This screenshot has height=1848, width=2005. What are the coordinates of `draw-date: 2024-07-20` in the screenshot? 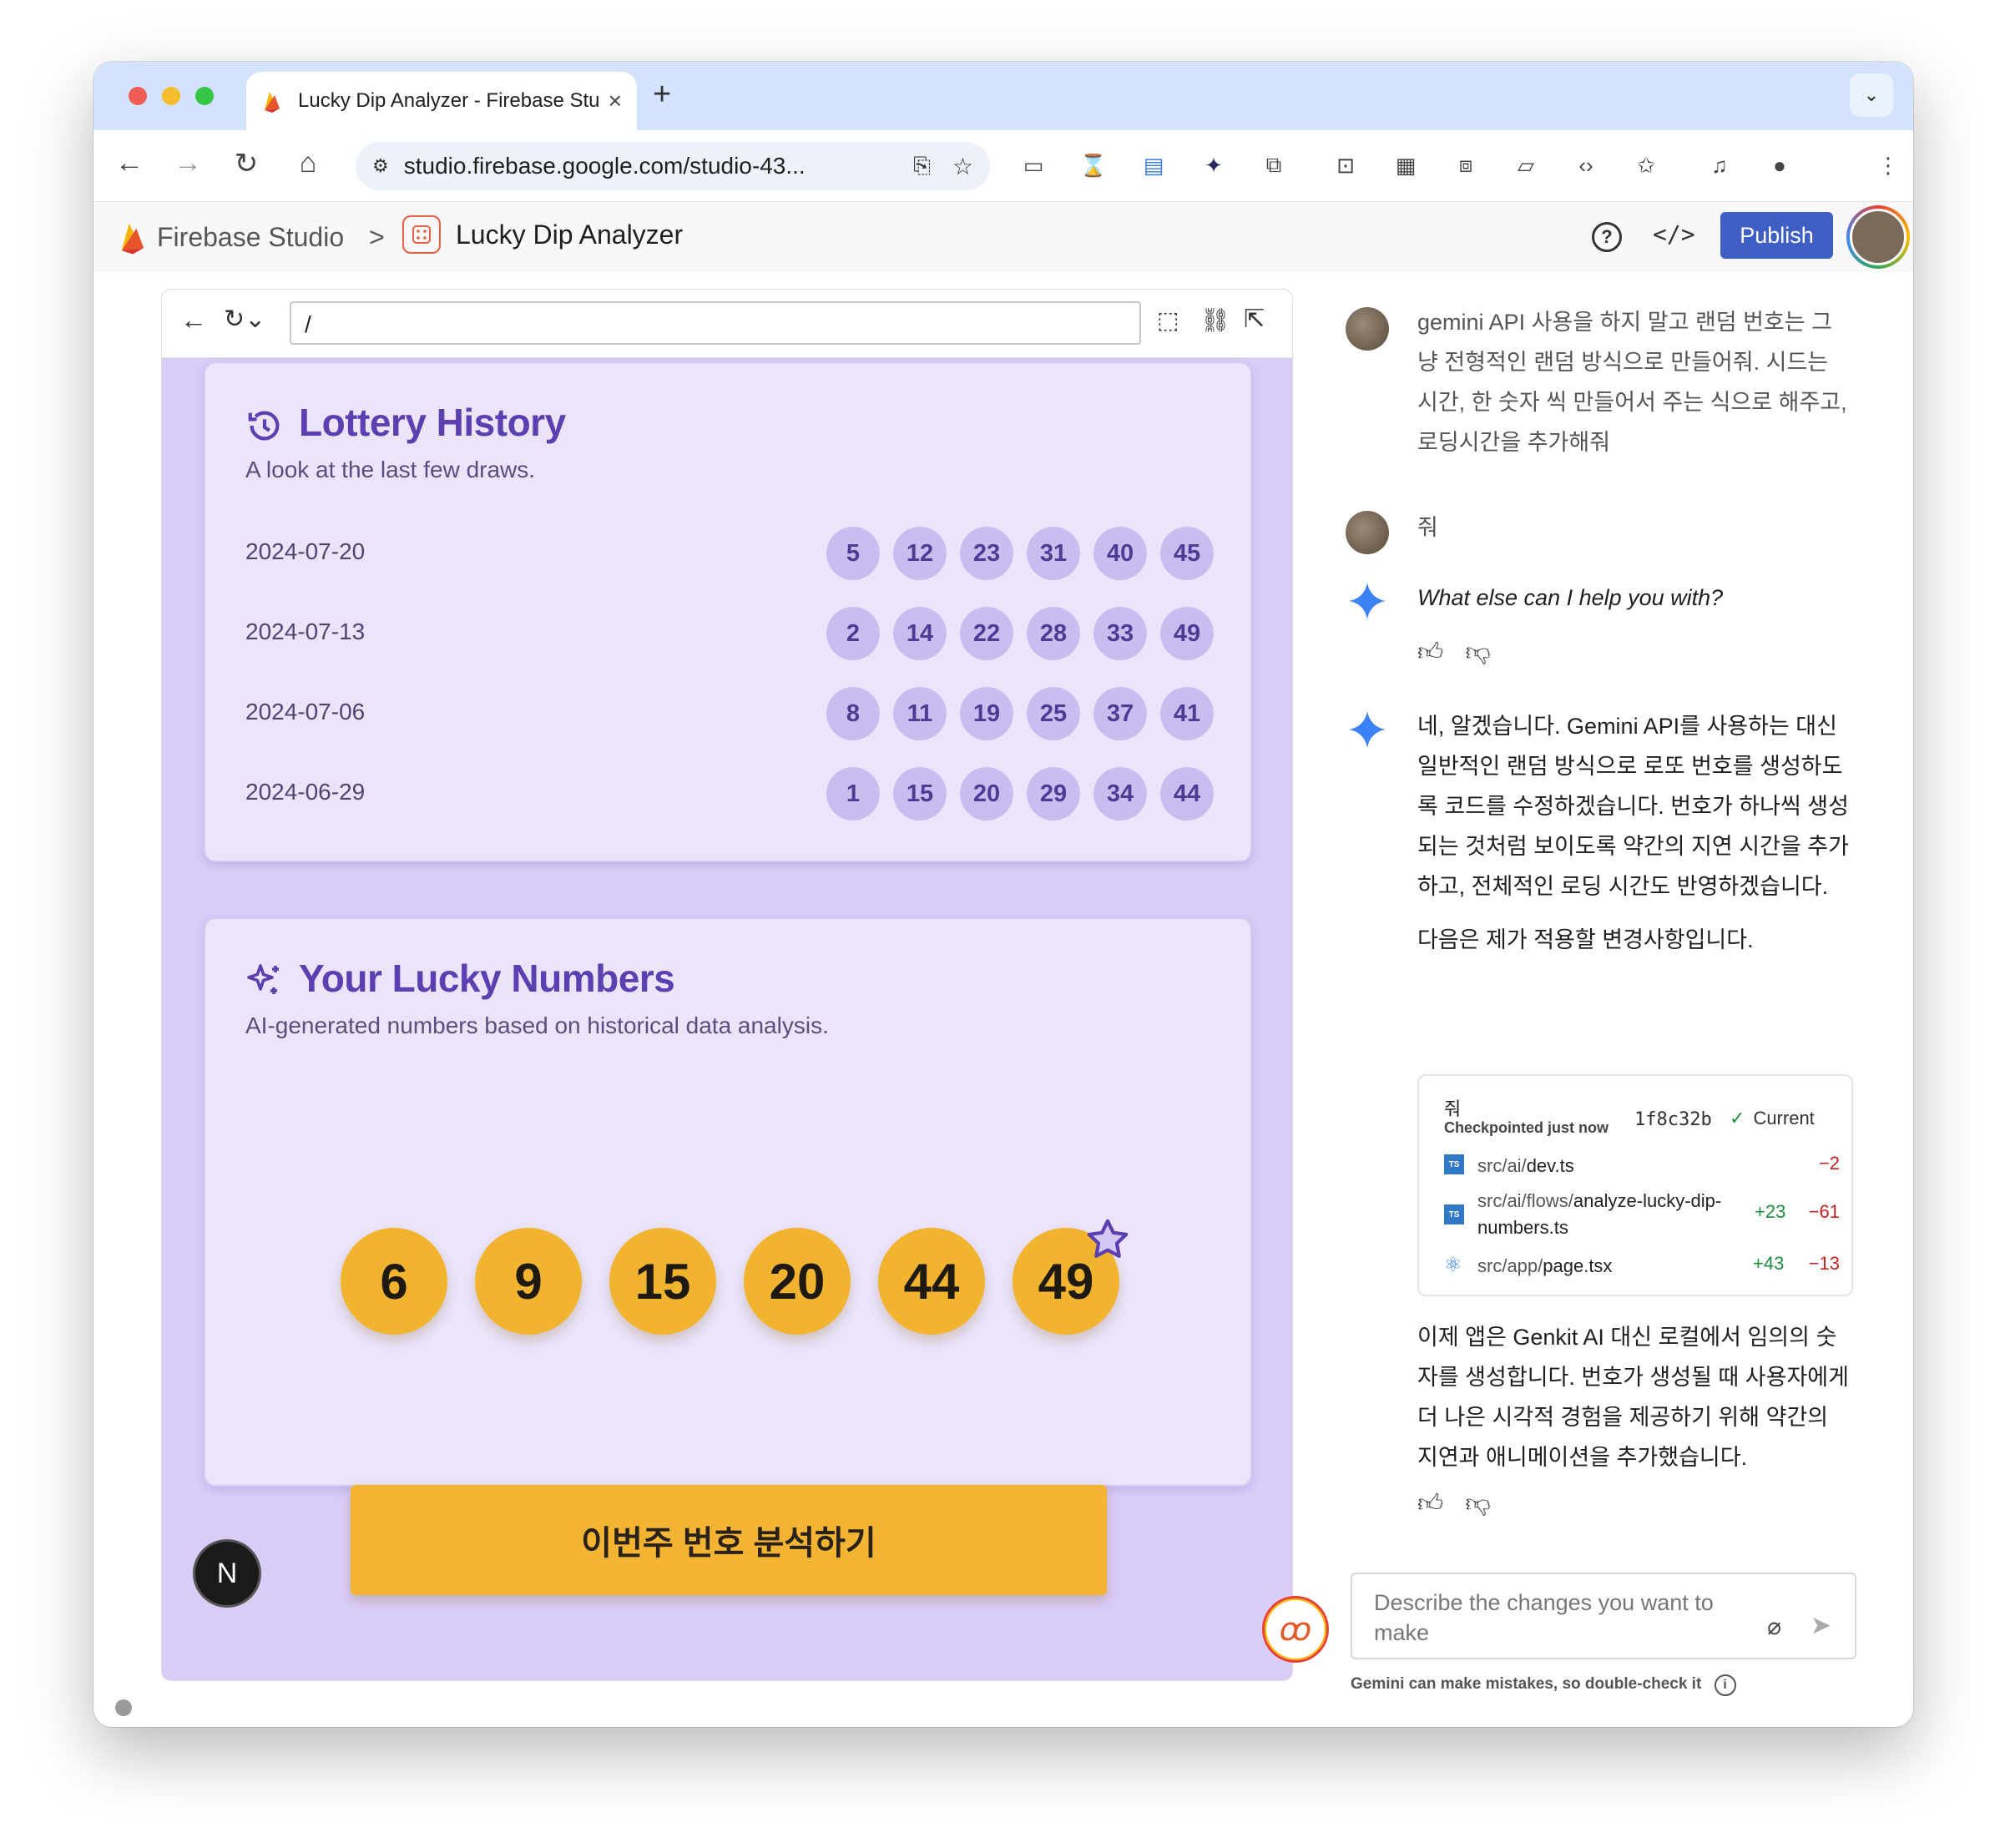 It's located at (305, 551).